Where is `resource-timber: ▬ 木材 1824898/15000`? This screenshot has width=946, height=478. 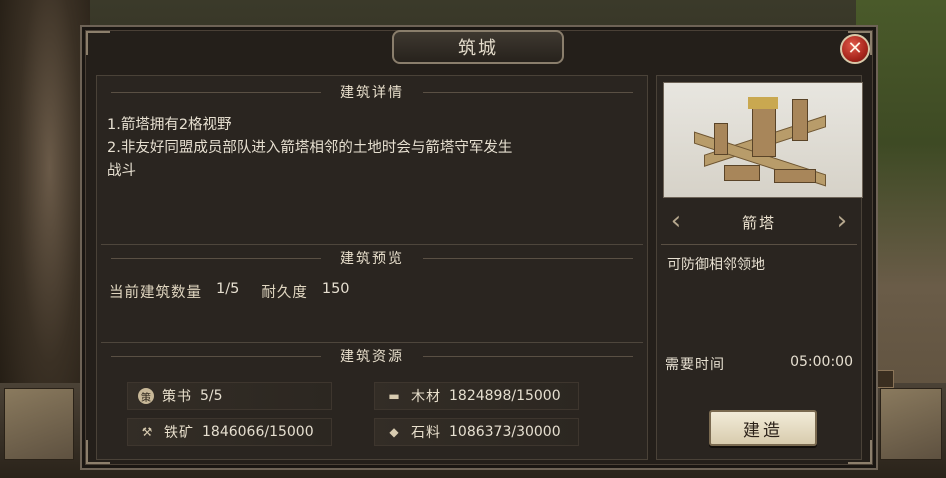
resource-timber: ▬ 木材 1824898/15000 is located at coordinates (476, 396).